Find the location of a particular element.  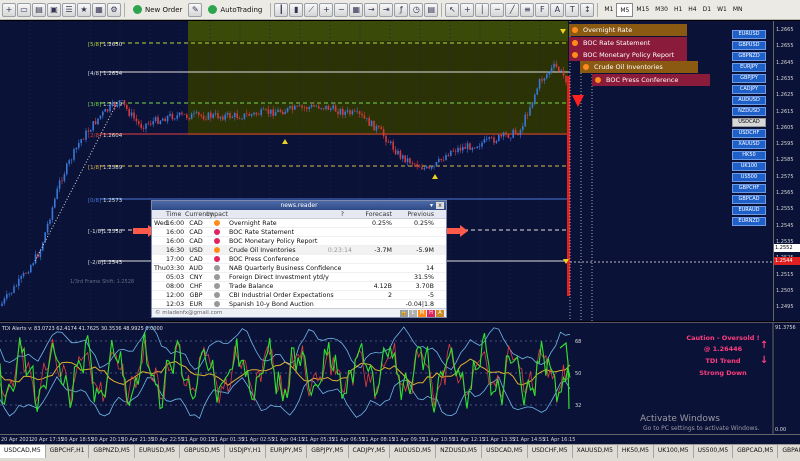

news-reader-titlebar: news.reader ▾ x is located at coordinates (299, 205).